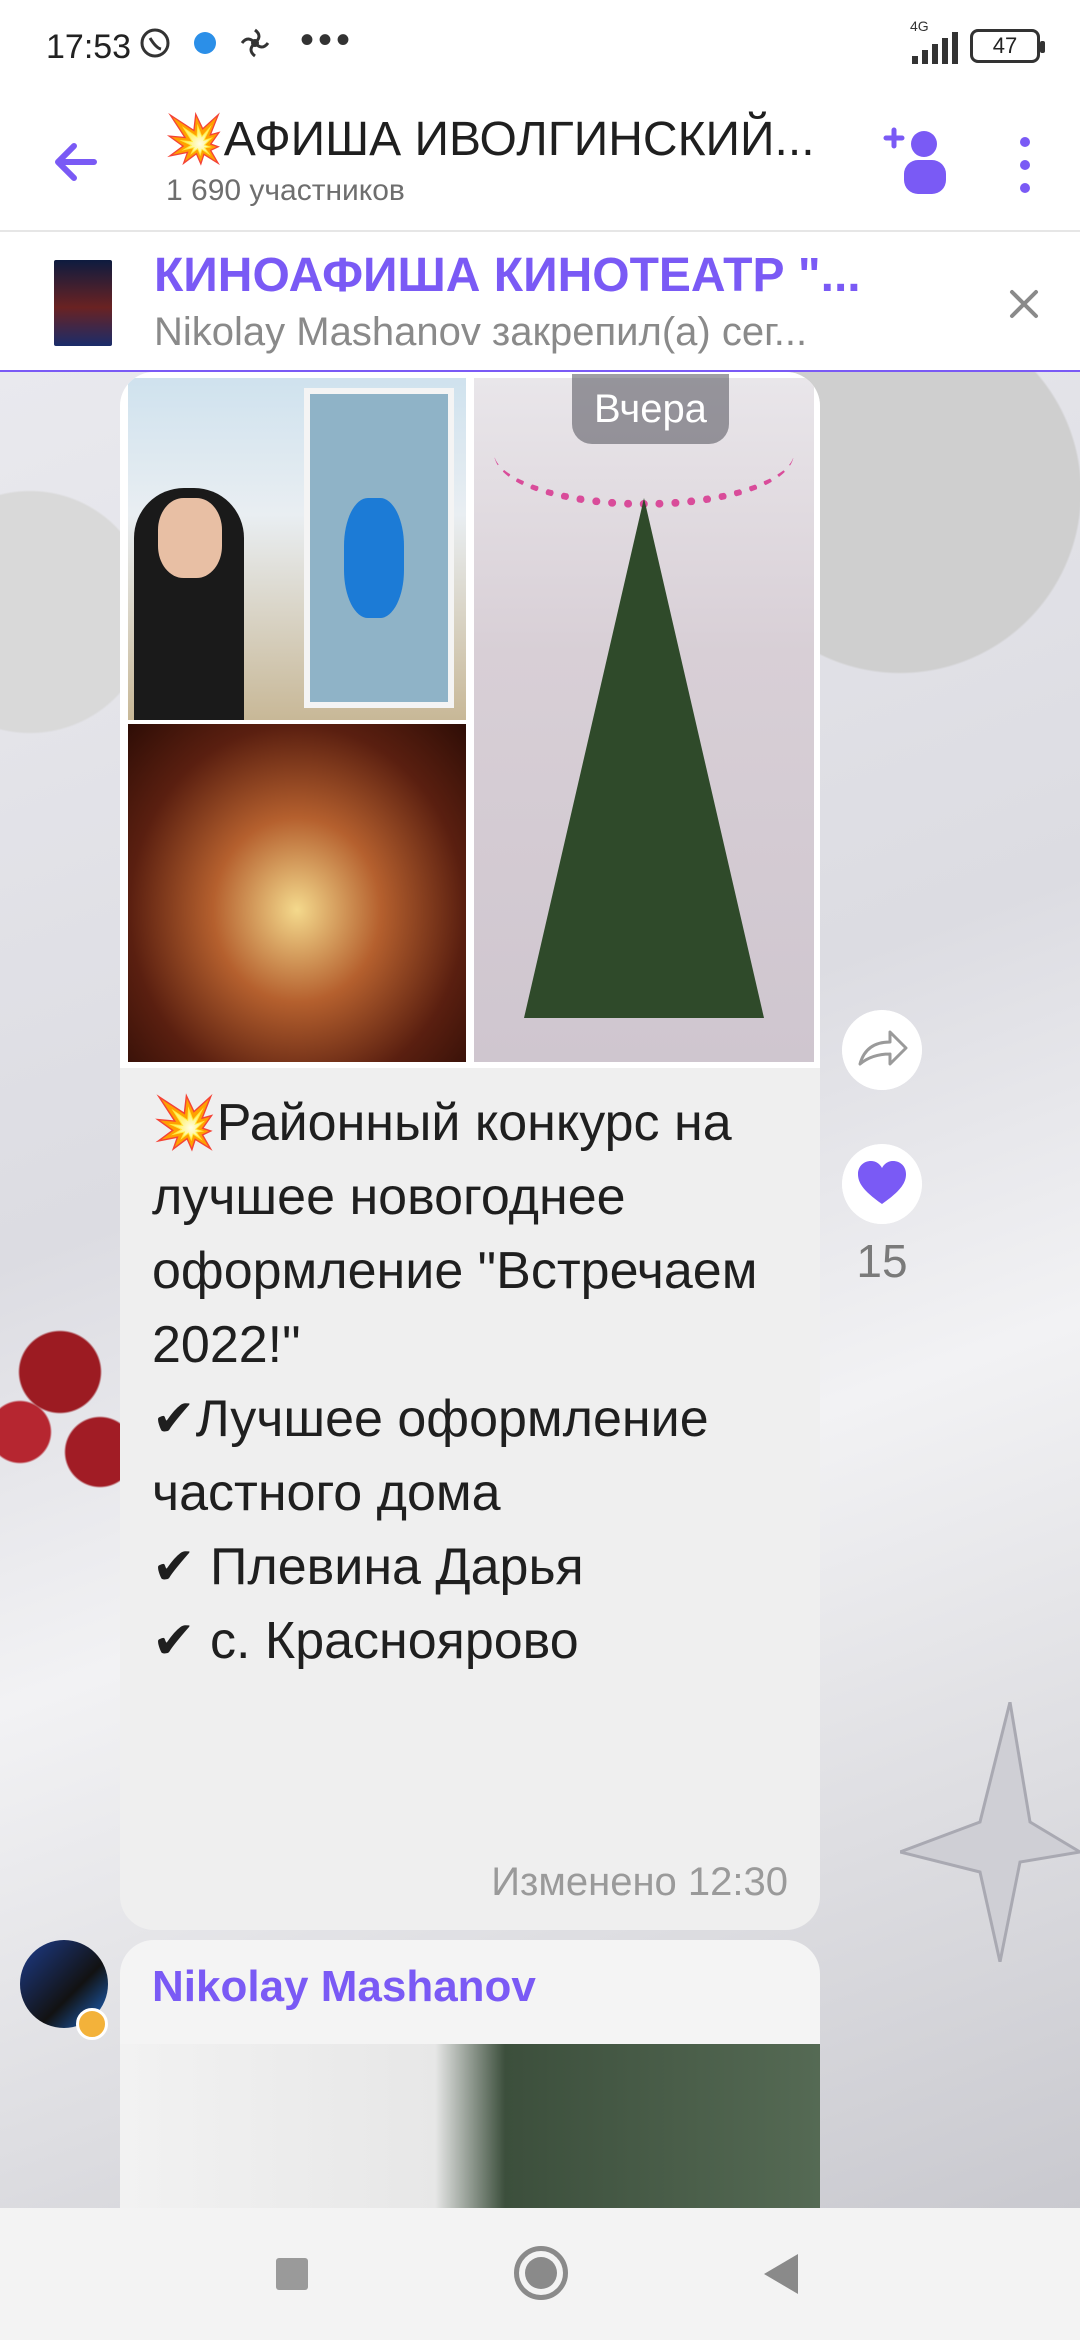 This screenshot has height=2340, width=1080. I want to click on home-icon, so click(541, 2273).